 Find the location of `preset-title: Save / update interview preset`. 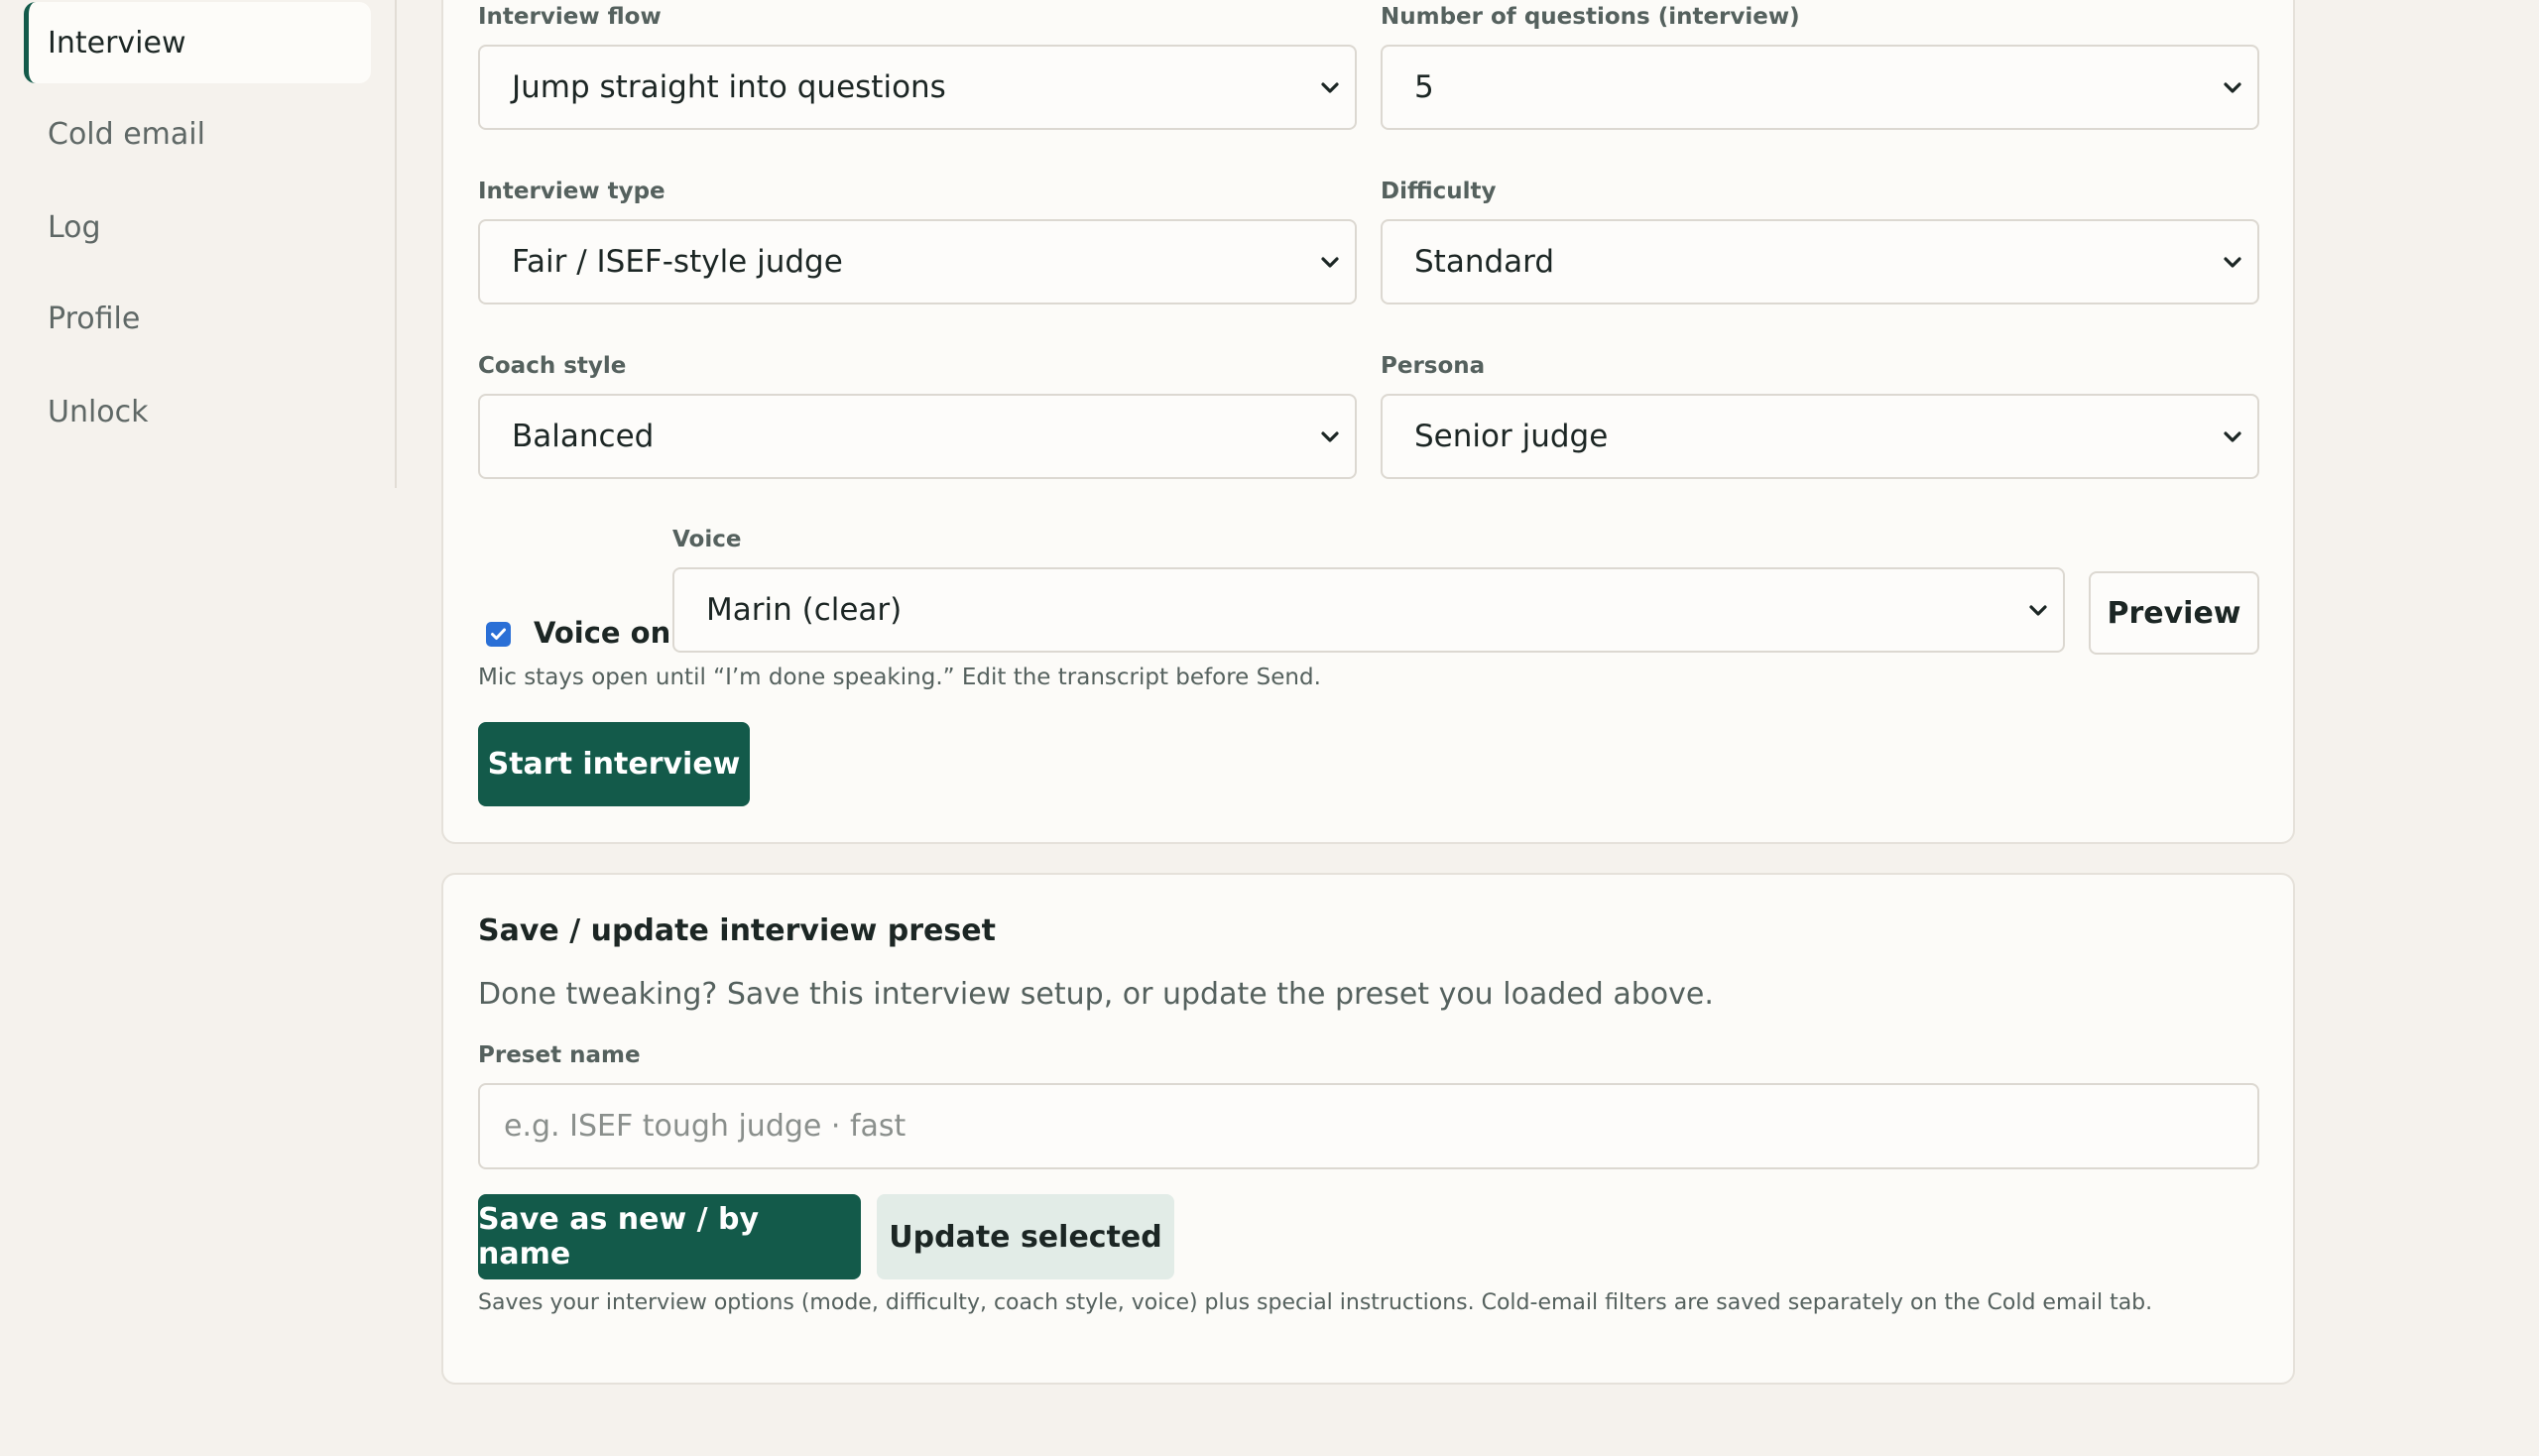

preset-title: Save / update interview preset is located at coordinates (737, 930).